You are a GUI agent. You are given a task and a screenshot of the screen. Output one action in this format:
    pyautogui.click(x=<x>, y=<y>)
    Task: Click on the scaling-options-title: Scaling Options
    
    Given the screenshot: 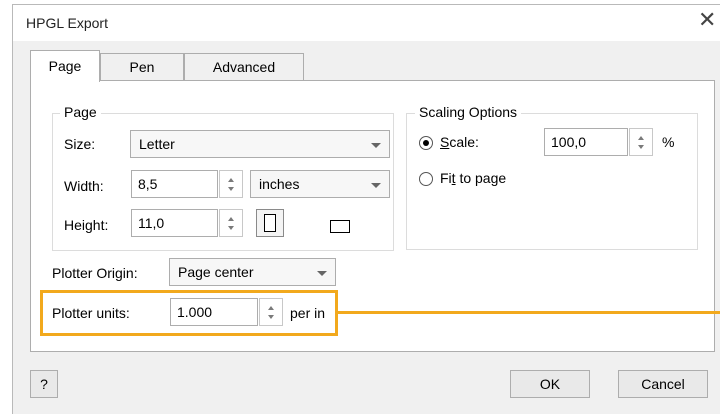 What is the action you would take?
    pyautogui.click(x=468, y=112)
    